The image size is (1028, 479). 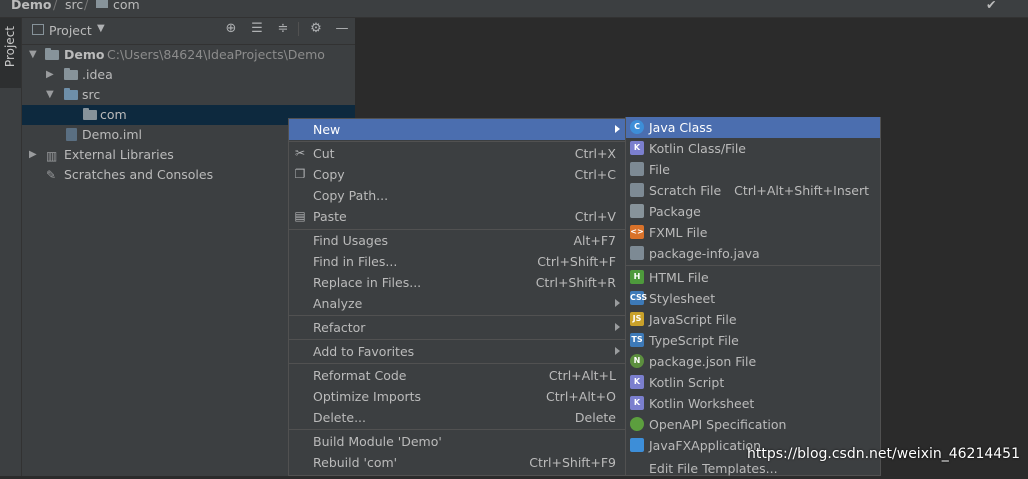 I want to click on menu-item-reformat-code: Reformat Code Ctrl+Alt+L, so click(x=457, y=375).